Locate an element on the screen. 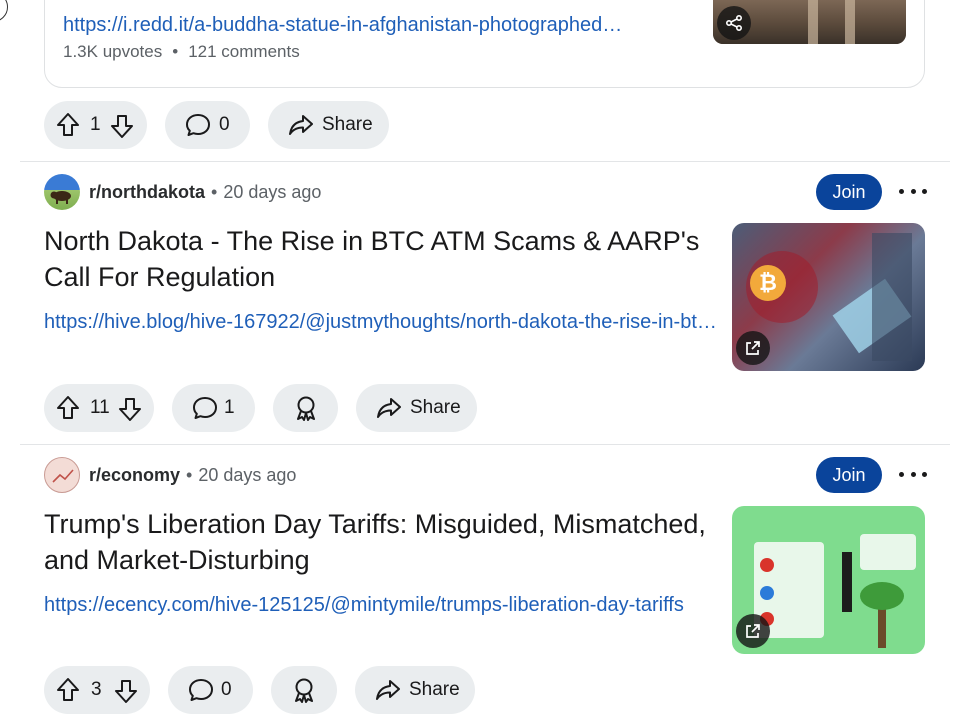 Image resolution: width=978 pixels, height=714 pixels. vote-pill: 11 is located at coordinates (99, 408).